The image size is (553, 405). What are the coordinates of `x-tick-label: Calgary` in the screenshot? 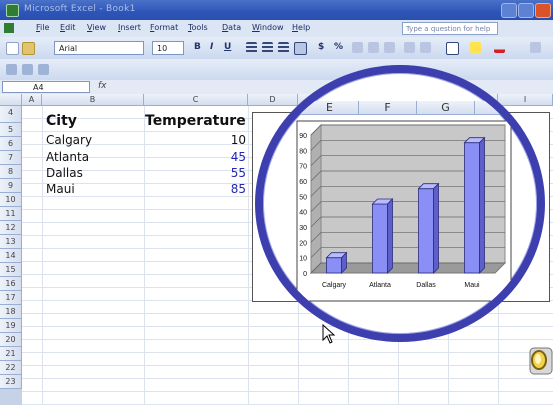 It's located at (334, 285).